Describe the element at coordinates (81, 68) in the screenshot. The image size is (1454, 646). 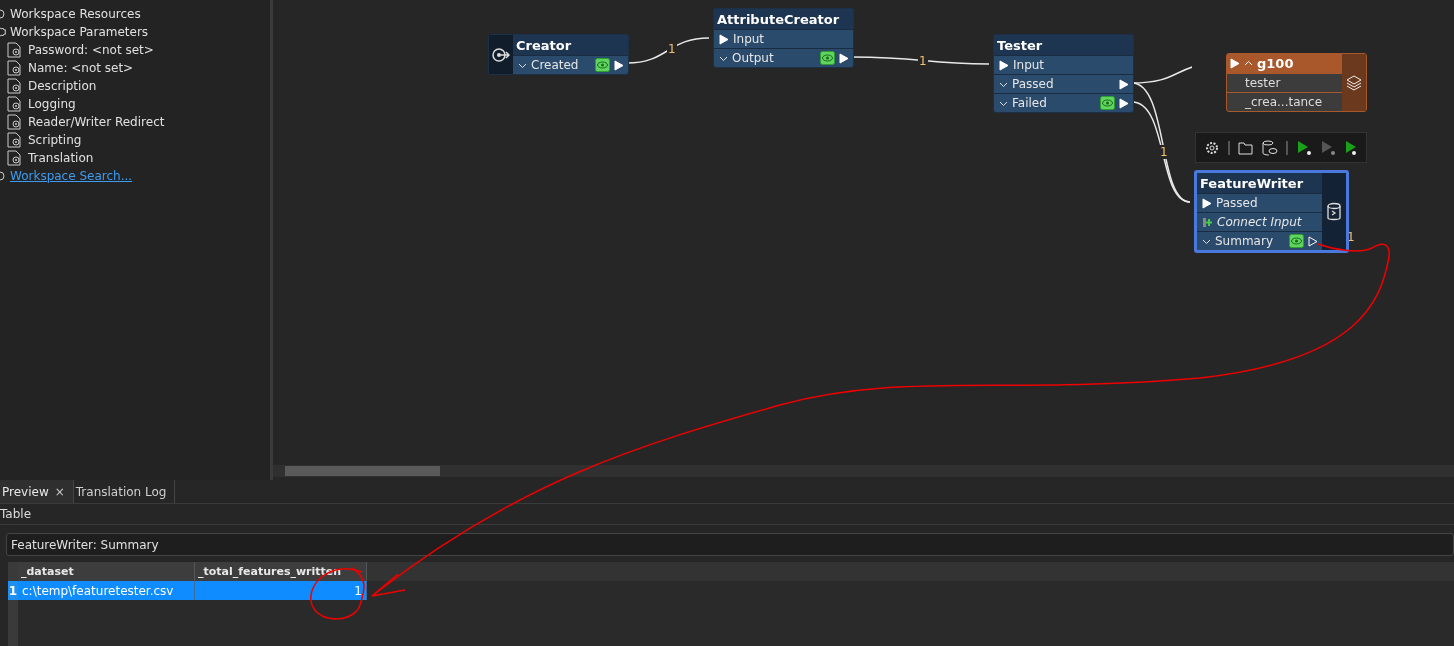
I see `tree-item: Name: <not set>` at that location.